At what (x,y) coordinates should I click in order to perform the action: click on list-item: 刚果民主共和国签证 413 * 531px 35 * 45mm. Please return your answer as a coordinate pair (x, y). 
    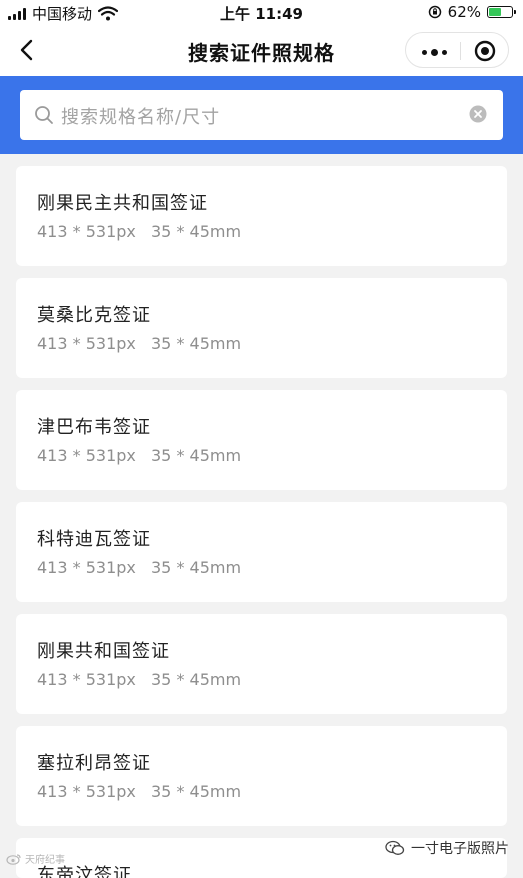
    Looking at the image, I should click on (261, 216).